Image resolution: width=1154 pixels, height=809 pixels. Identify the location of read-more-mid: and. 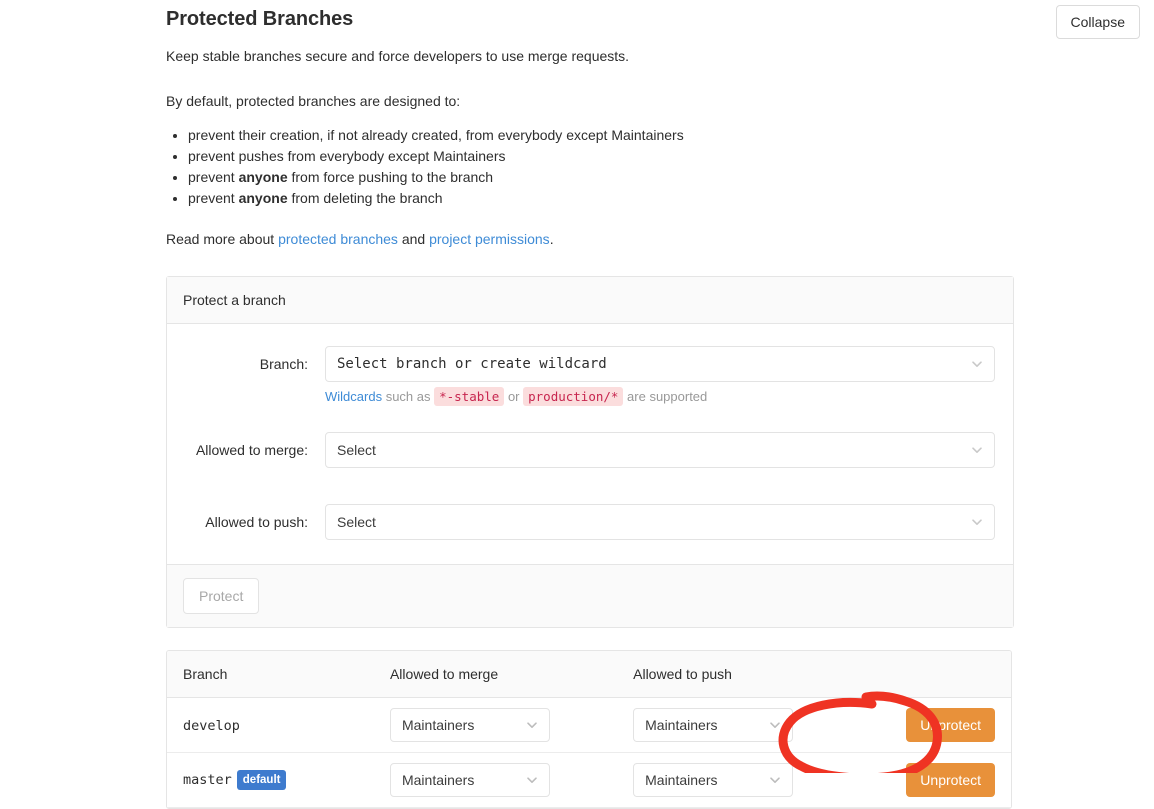
(413, 239).